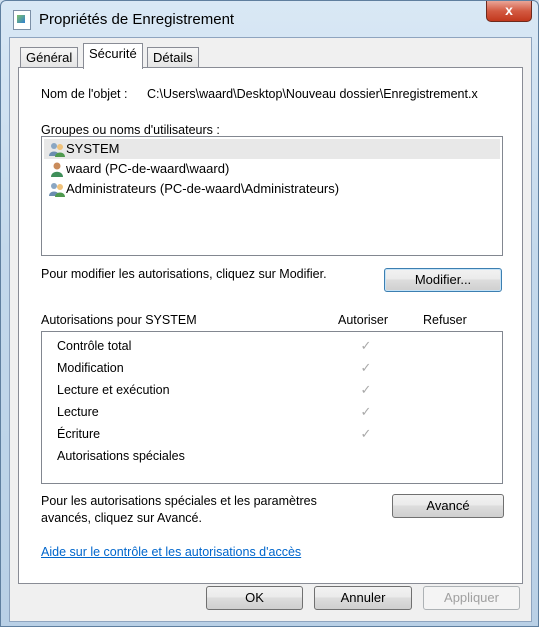  What do you see at coordinates (121, 456) in the screenshot?
I see `permission-name: Autorisations spéciales` at bounding box center [121, 456].